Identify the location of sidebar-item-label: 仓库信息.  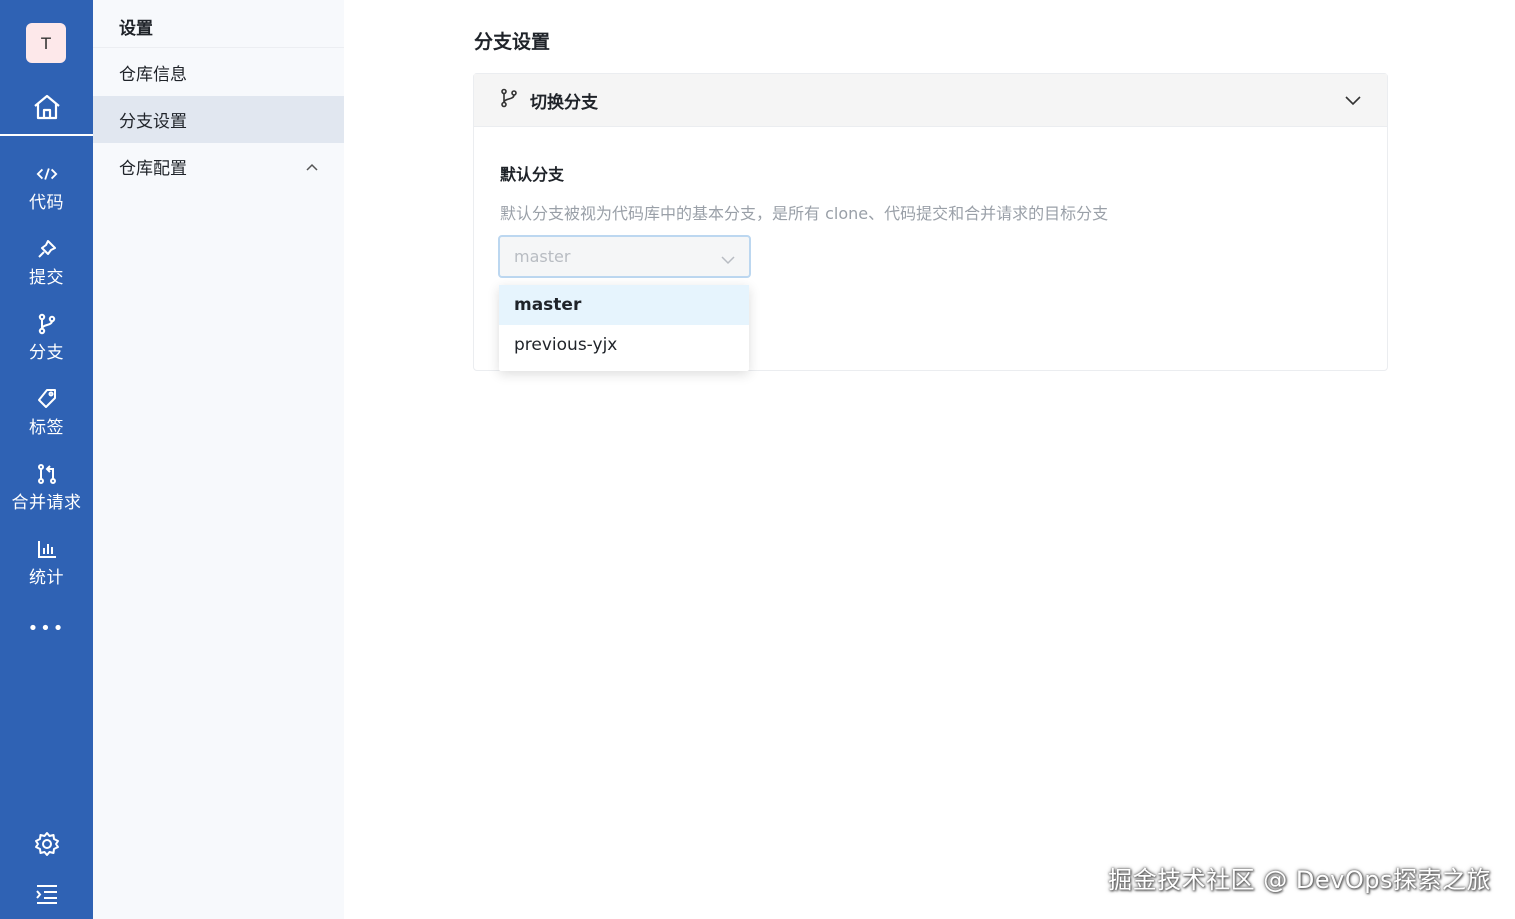
(153, 75).